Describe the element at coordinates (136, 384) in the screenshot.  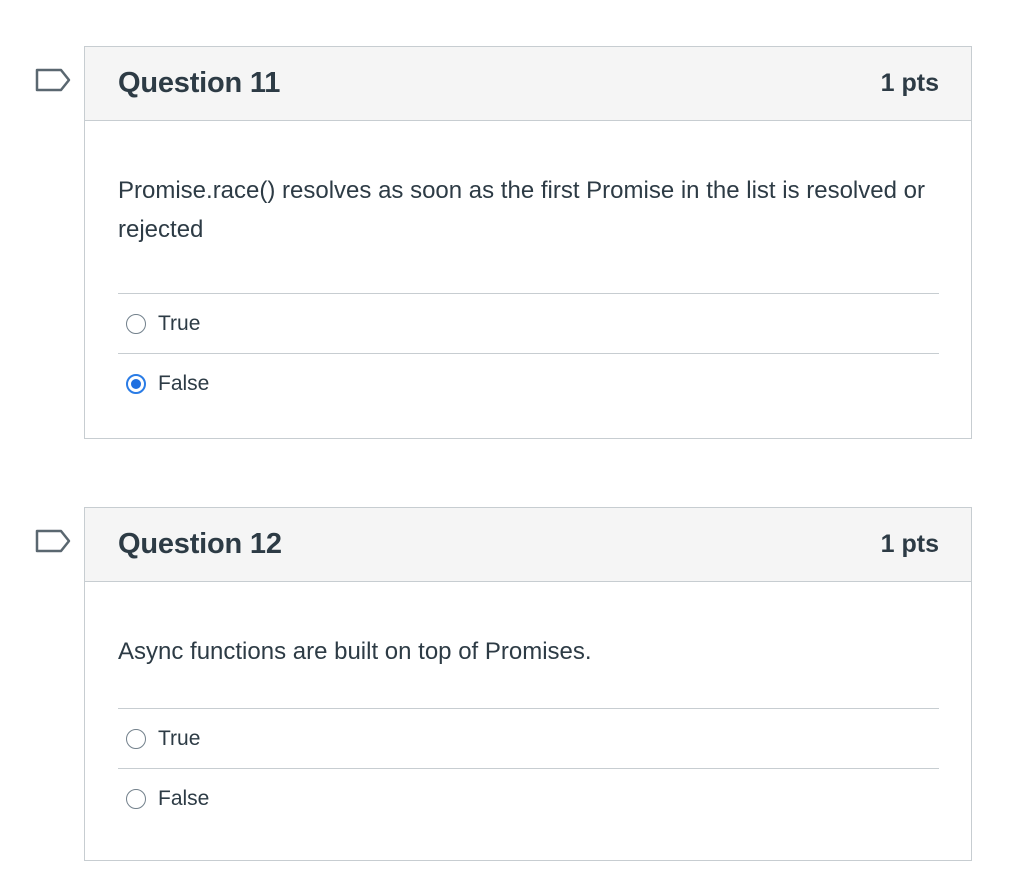
I see `radio-checked-icon` at that location.